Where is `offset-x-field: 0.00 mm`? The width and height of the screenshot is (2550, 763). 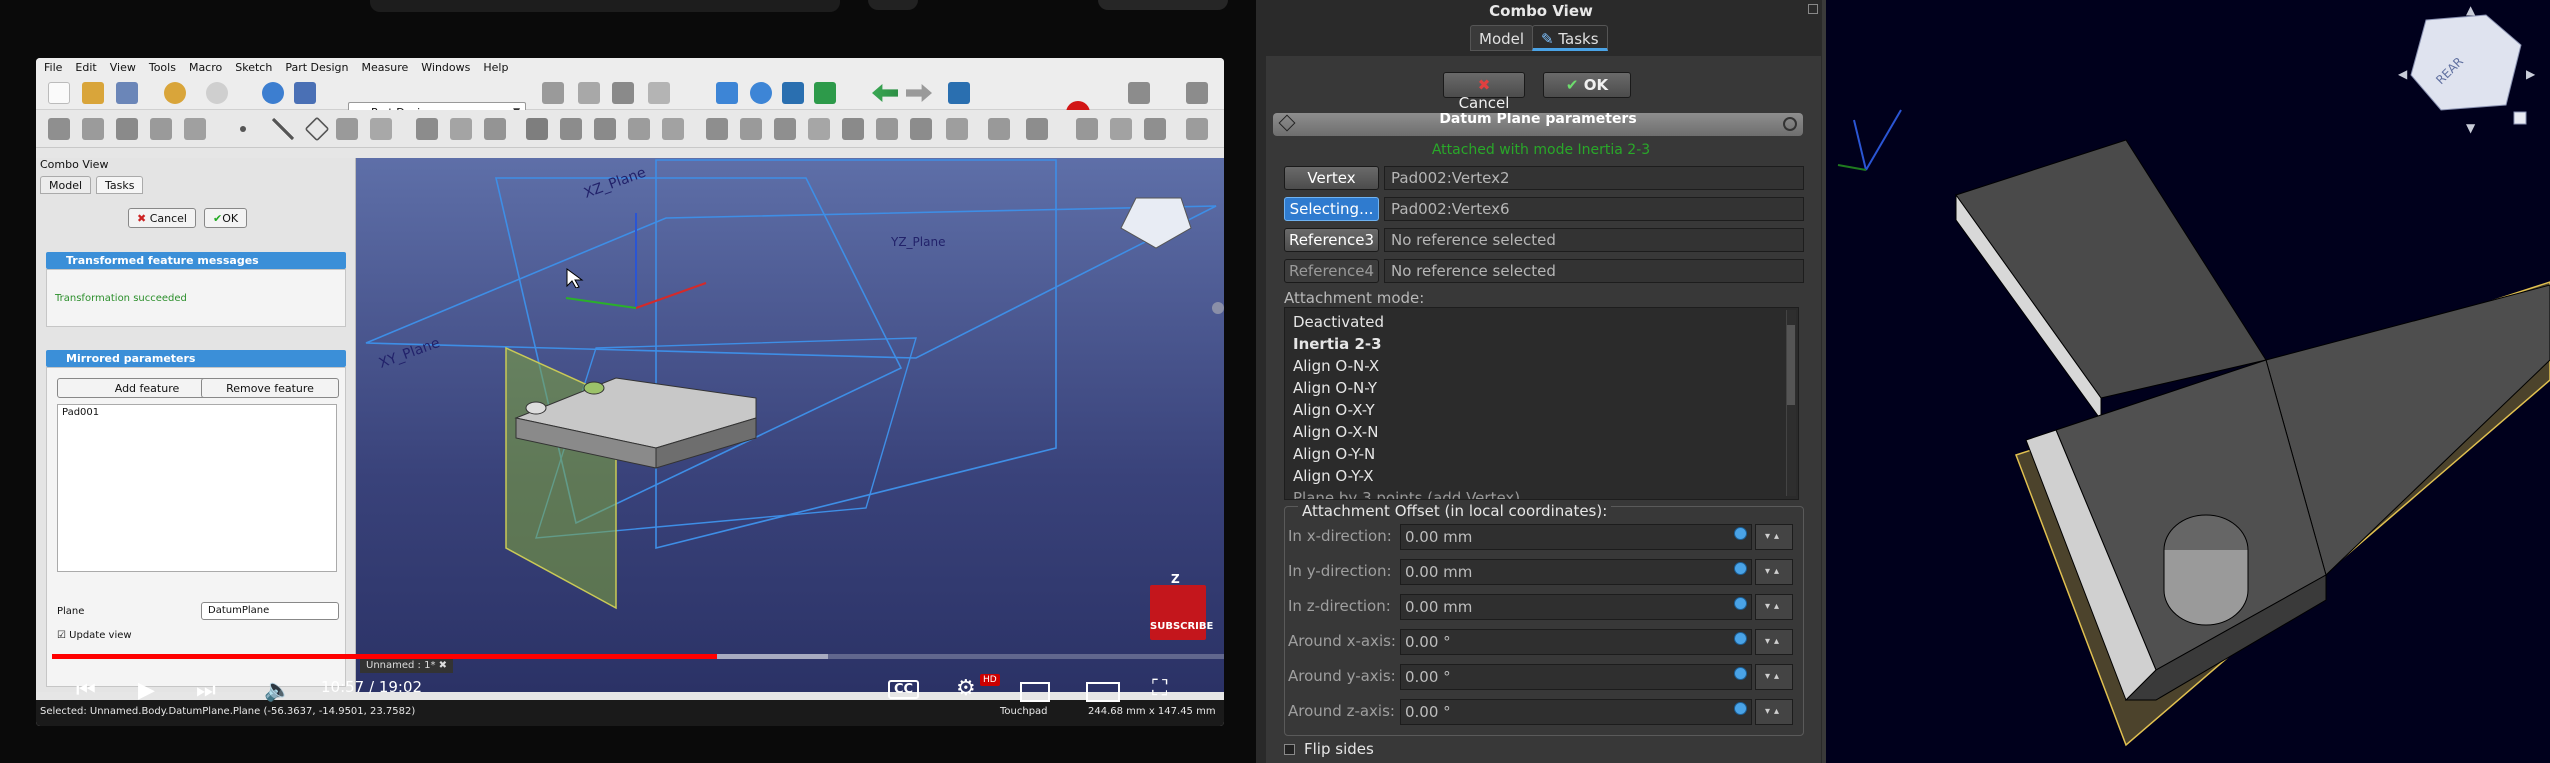 offset-x-field: 0.00 mm is located at coordinates (1576, 537).